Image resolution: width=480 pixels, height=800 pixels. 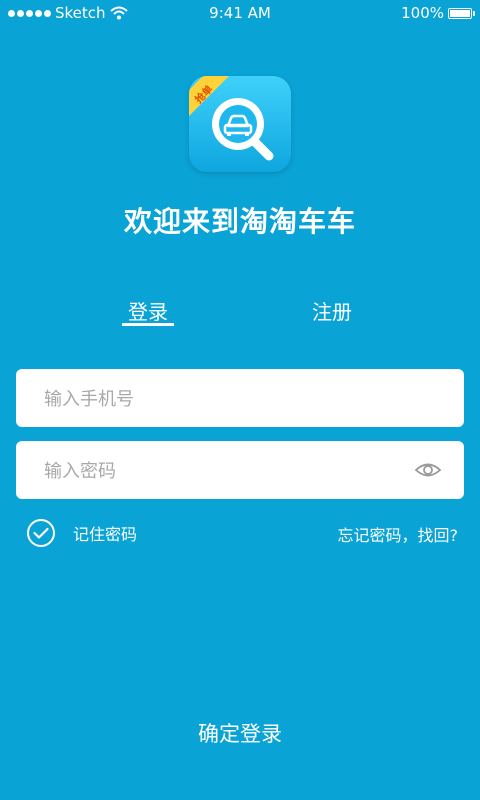 I want to click on eye-icon, so click(x=428, y=470).